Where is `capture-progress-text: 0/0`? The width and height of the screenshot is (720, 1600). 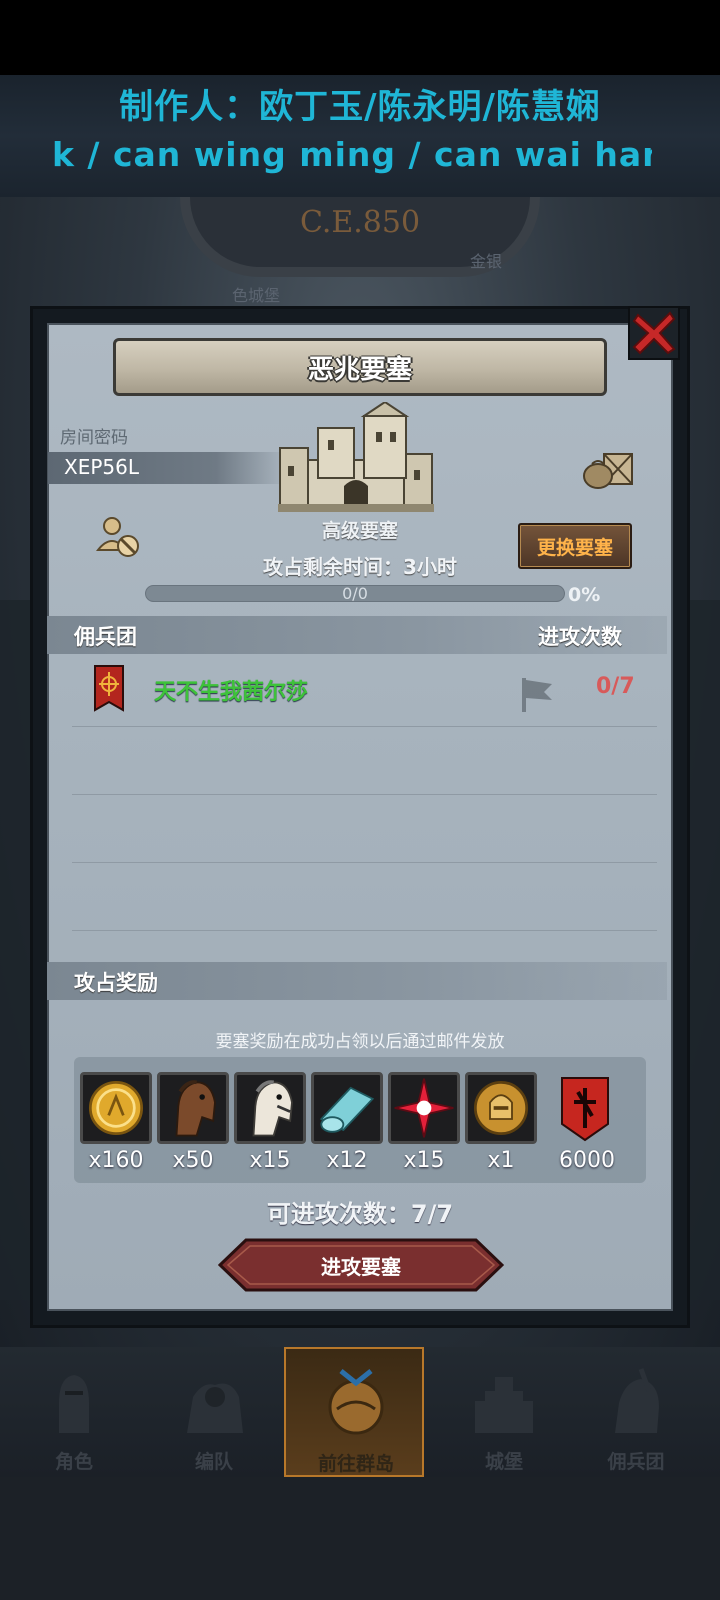 capture-progress-text: 0/0 is located at coordinates (355, 593).